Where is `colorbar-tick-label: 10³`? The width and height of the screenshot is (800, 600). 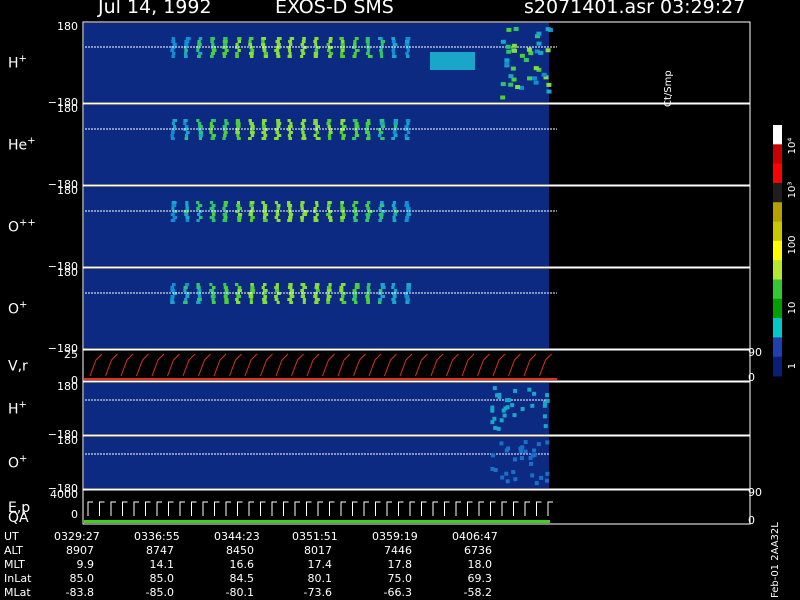
colorbar-tick-label: 10³ is located at coordinates (792, 190).